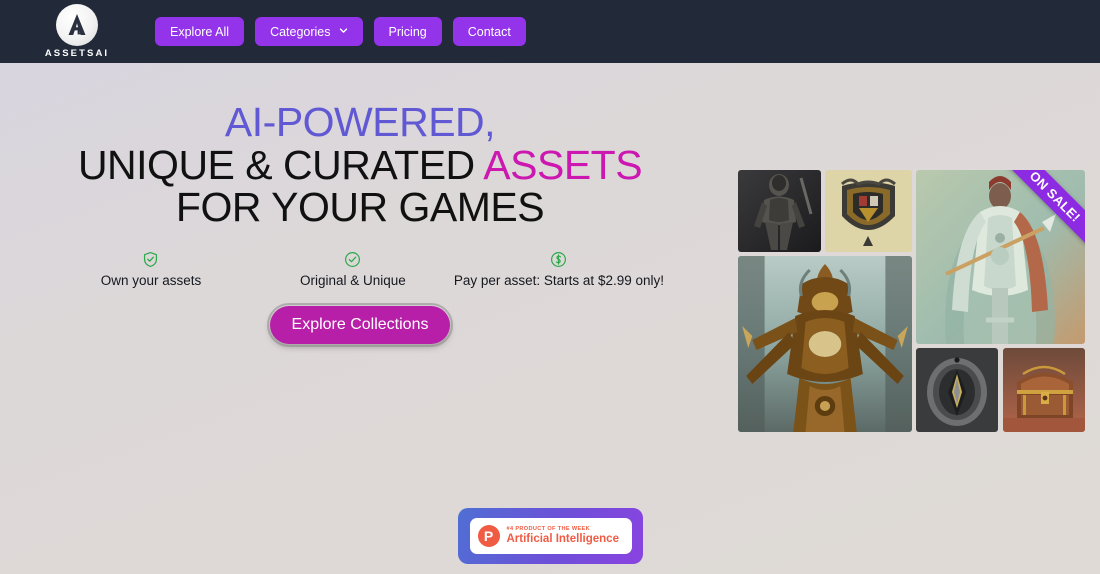  What do you see at coordinates (1044, 390) in the screenshot?
I see `gallery-tile-treasure-chest` at bounding box center [1044, 390].